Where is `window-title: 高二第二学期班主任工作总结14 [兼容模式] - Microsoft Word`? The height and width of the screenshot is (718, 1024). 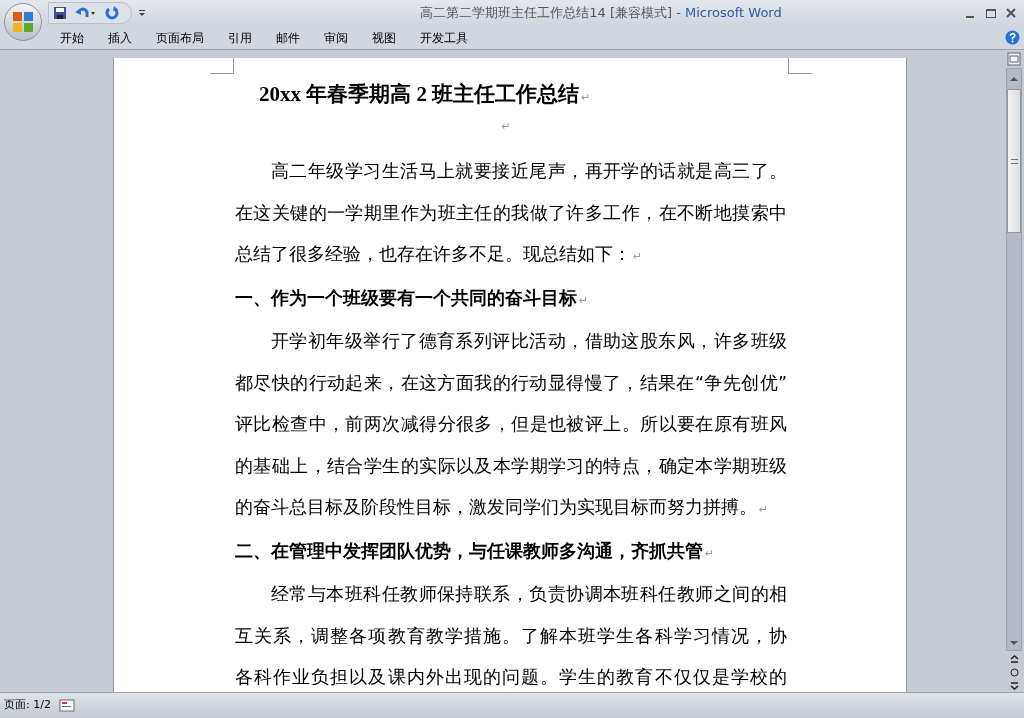 window-title: 高二第二学期班主任工作总结14 [兼容模式] - Microsoft Word is located at coordinates (601, 13).